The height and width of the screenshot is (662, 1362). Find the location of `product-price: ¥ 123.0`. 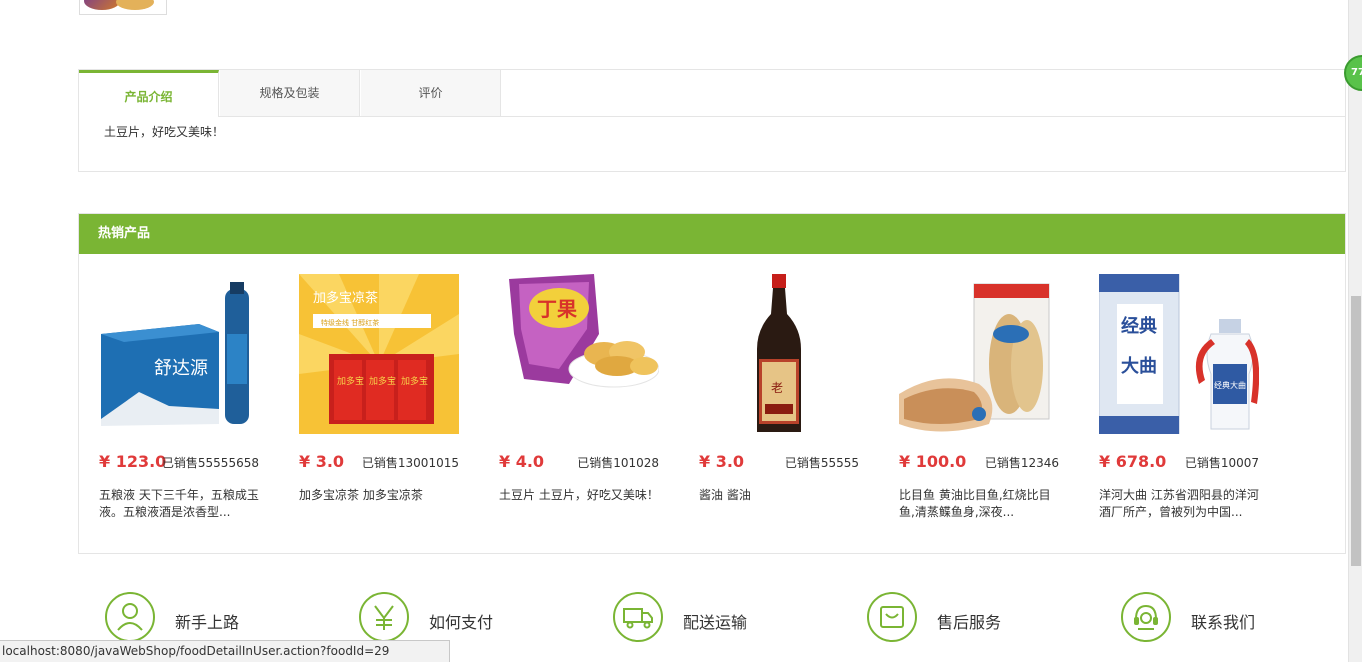

product-price: ¥ 123.0 is located at coordinates (133, 461).